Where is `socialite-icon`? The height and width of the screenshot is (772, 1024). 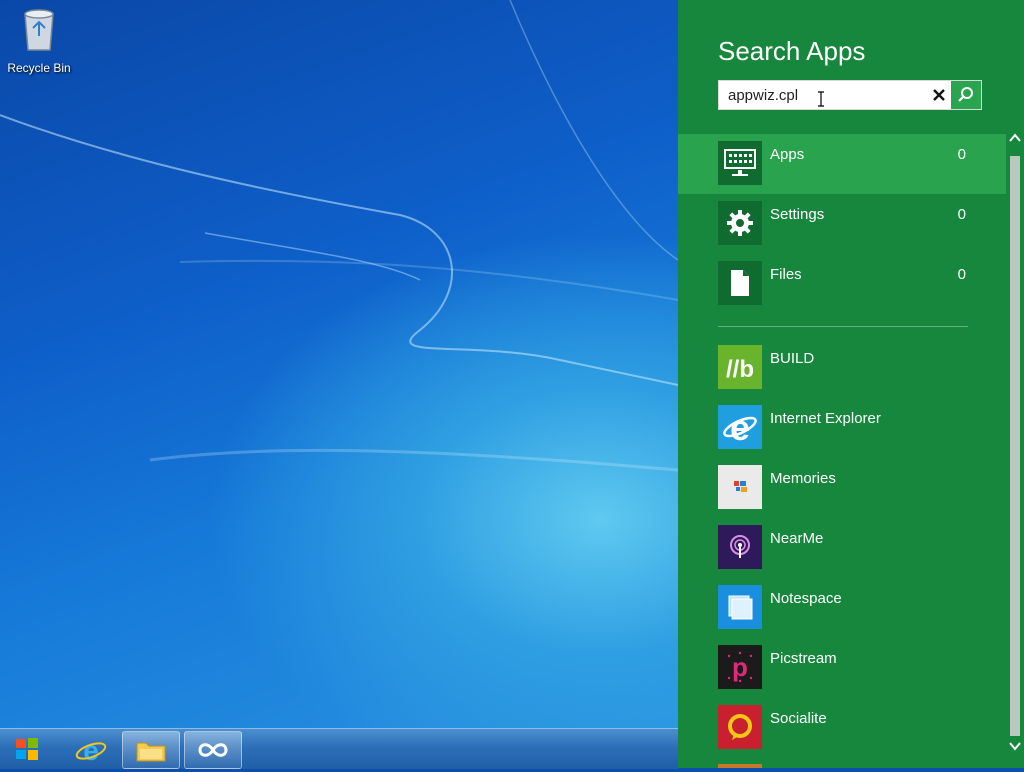 socialite-icon is located at coordinates (740, 727).